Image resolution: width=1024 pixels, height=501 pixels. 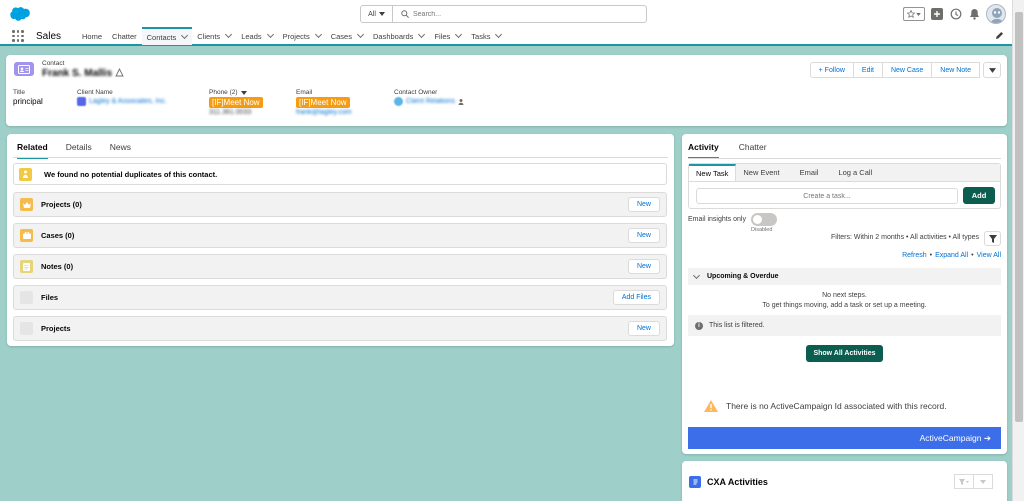 What do you see at coordinates (334, 328) in the screenshot?
I see `related-list-title: Projects` at bounding box center [334, 328].